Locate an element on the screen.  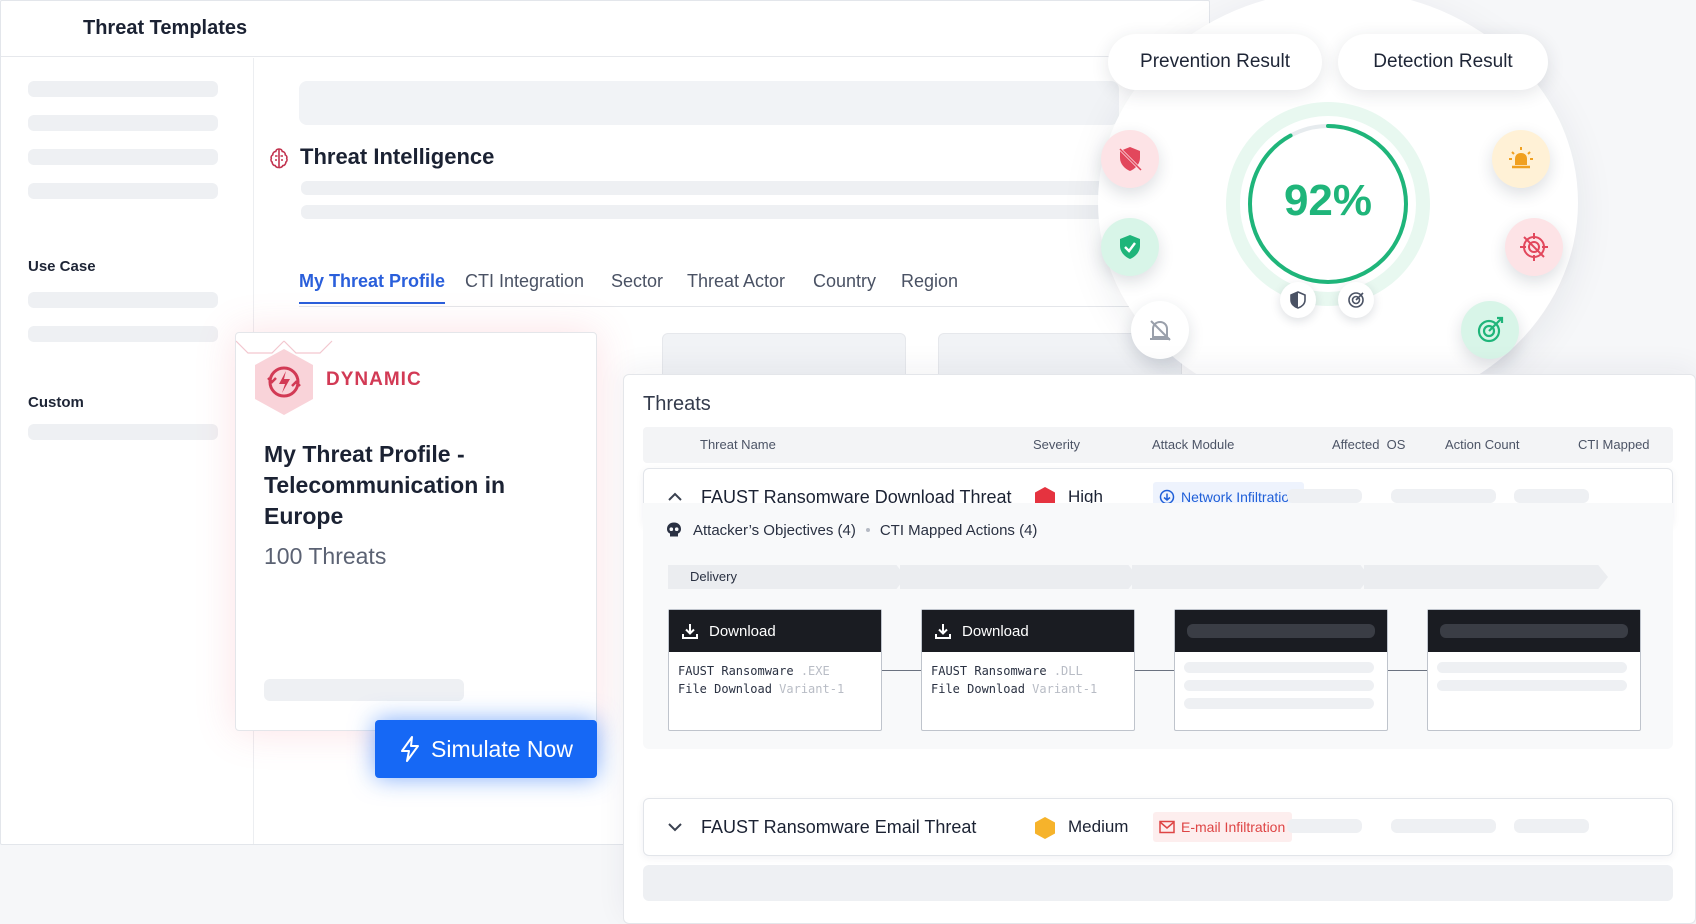
tab-country: Country is located at coordinates (844, 286).